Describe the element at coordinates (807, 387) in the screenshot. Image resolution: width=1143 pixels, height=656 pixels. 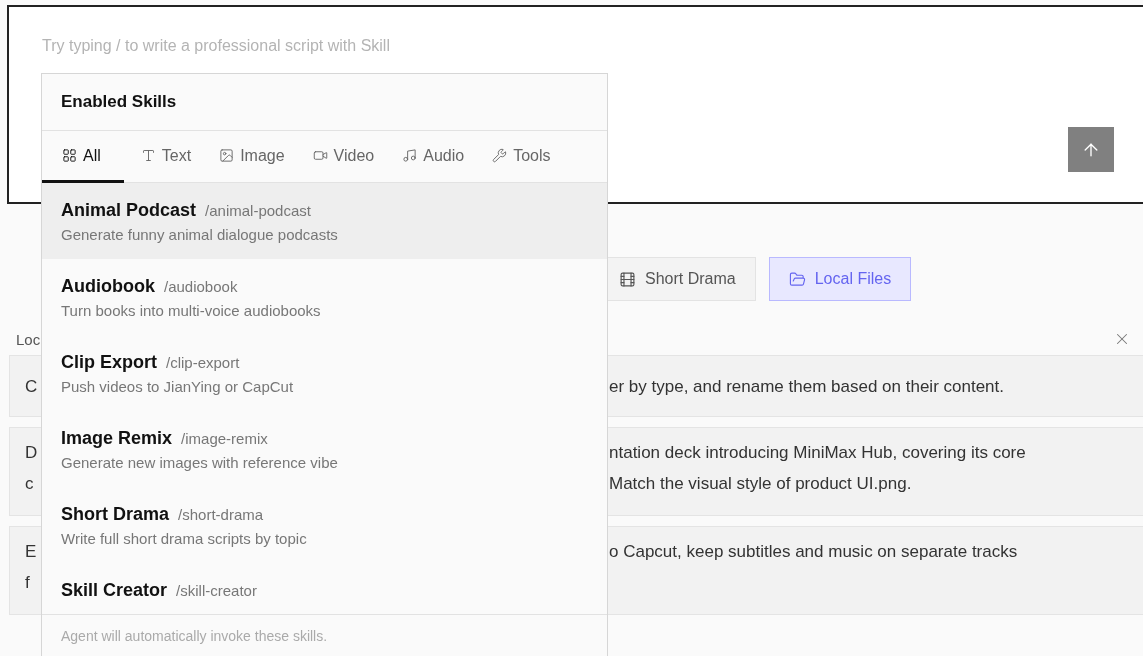
I see `prompt-text: er by type, and rename them based on their content.` at that location.